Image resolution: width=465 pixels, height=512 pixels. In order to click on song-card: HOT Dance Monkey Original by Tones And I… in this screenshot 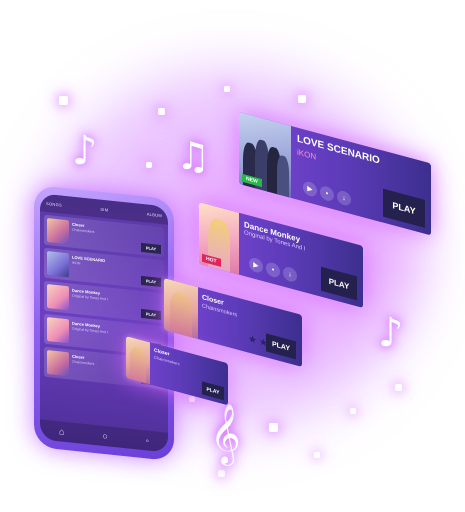, I will do `click(281, 255)`.